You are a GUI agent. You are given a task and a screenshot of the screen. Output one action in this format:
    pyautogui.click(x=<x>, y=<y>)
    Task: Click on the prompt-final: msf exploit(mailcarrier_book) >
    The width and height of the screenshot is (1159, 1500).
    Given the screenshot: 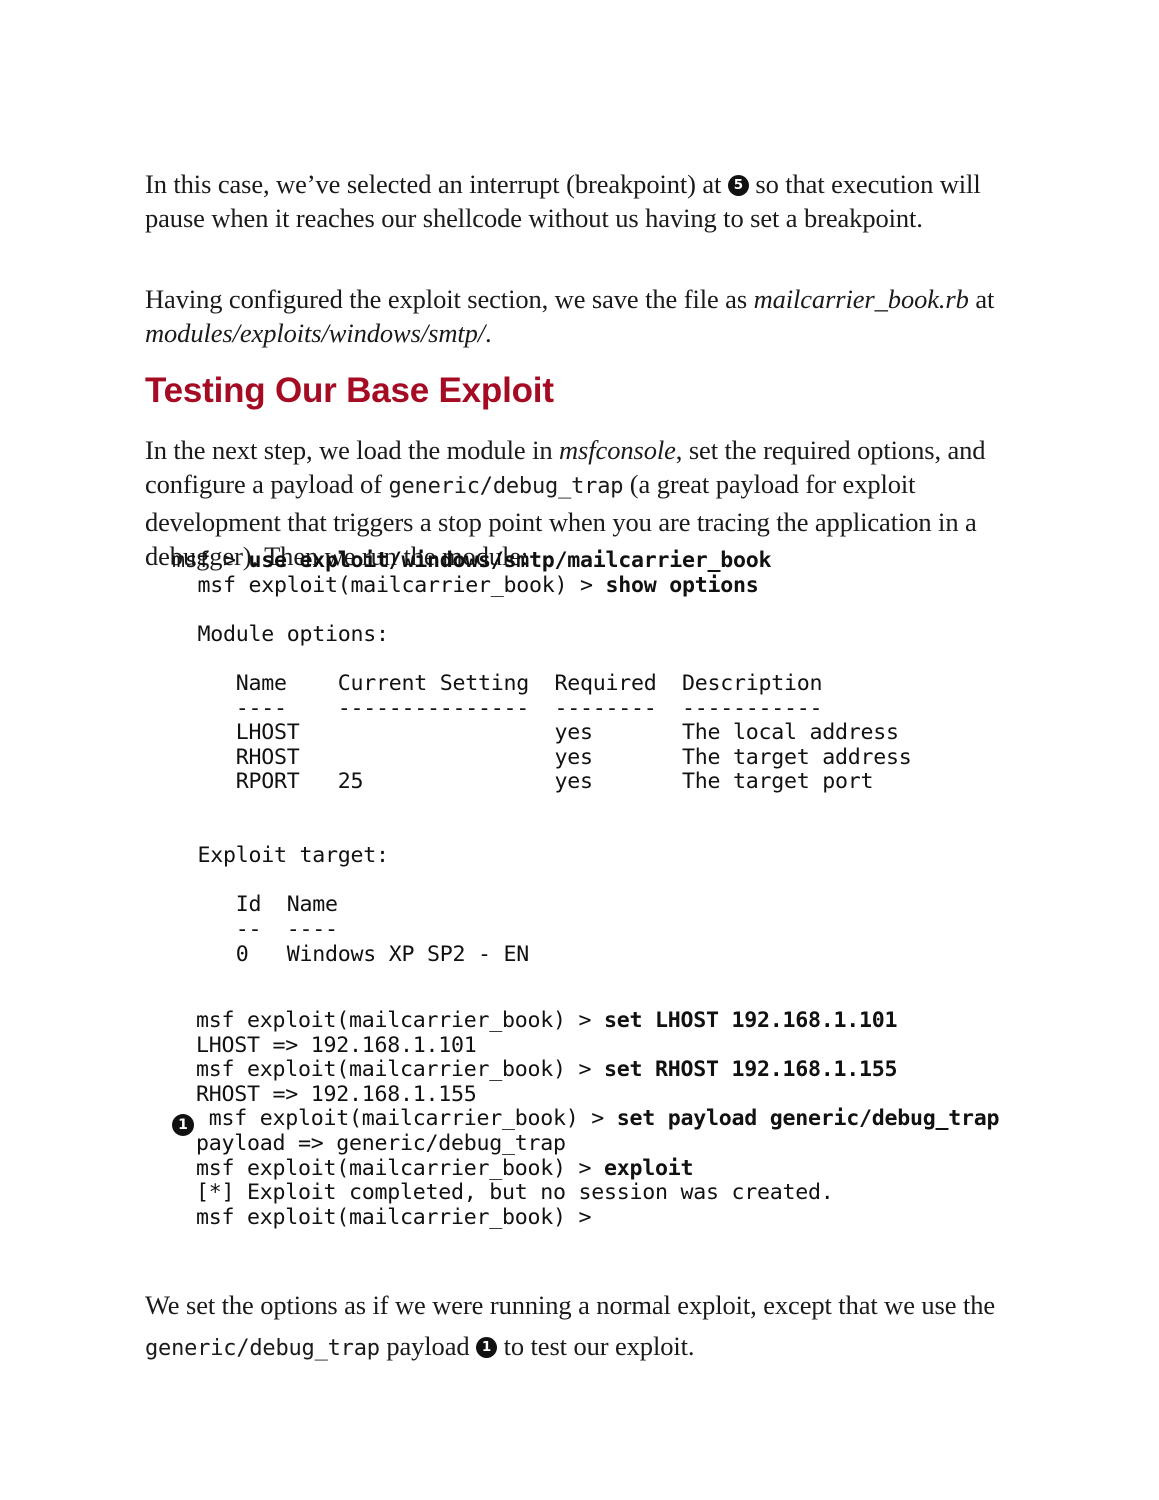 What is the action you would take?
    pyautogui.click(x=400, y=1217)
    